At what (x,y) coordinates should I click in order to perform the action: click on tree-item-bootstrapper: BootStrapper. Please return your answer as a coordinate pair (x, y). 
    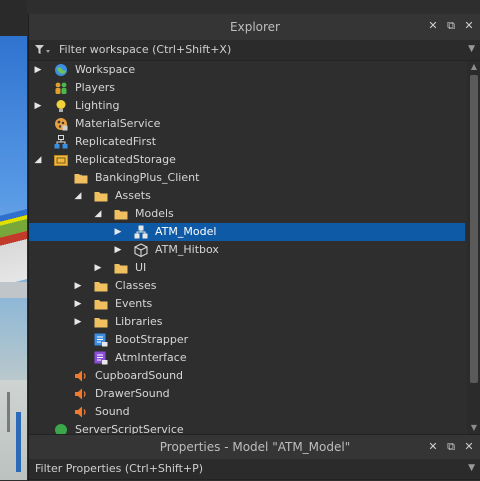
    Looking at the image, I should click on (247, 340).